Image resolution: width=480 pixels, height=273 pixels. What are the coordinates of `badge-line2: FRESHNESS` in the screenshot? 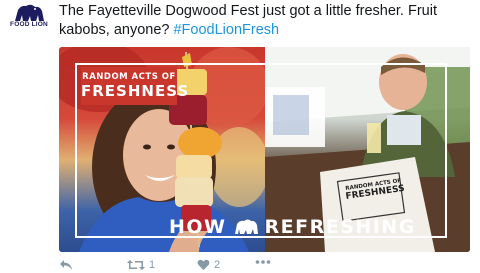 It's located at (135, 91).